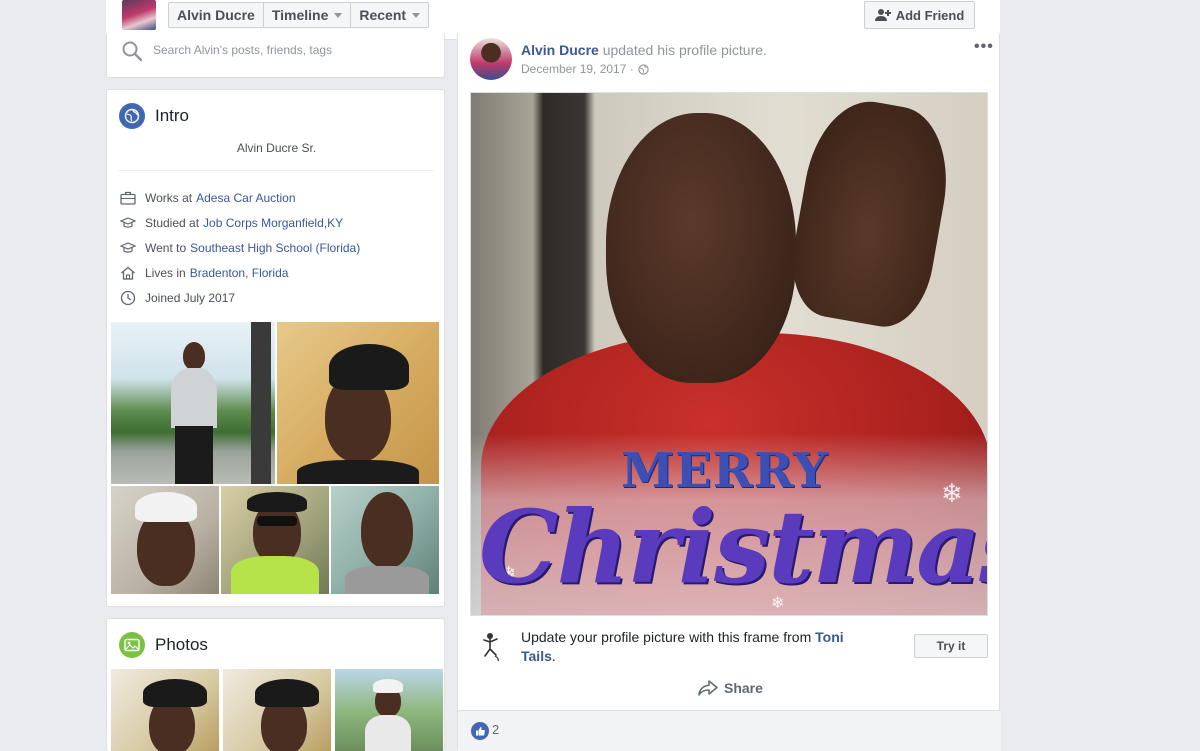 Image resolution: width=1200 pixels, height=751 pixels. I want to click on briefcase-icon, so click(128, 198).